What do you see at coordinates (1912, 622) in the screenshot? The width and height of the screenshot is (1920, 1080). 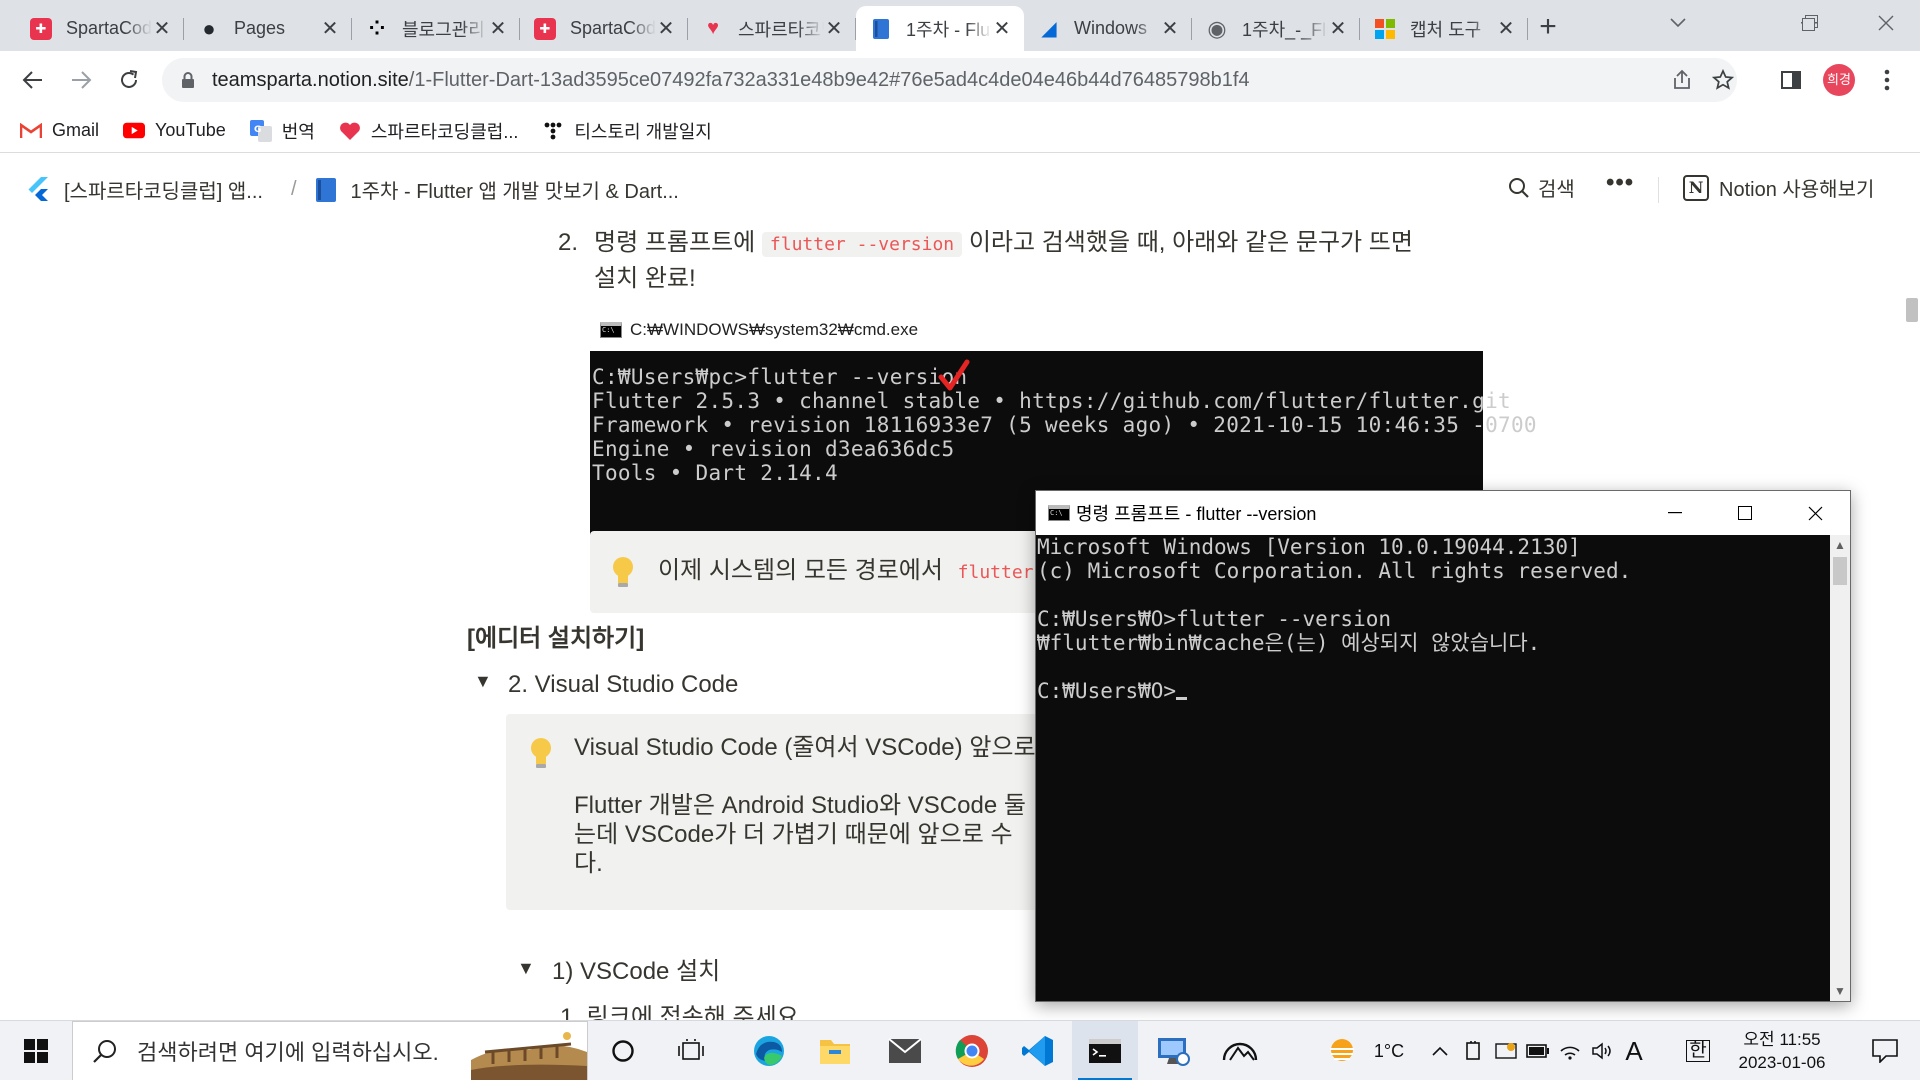 I see `notion-scrollbar` at bounding box center [1912, 622].